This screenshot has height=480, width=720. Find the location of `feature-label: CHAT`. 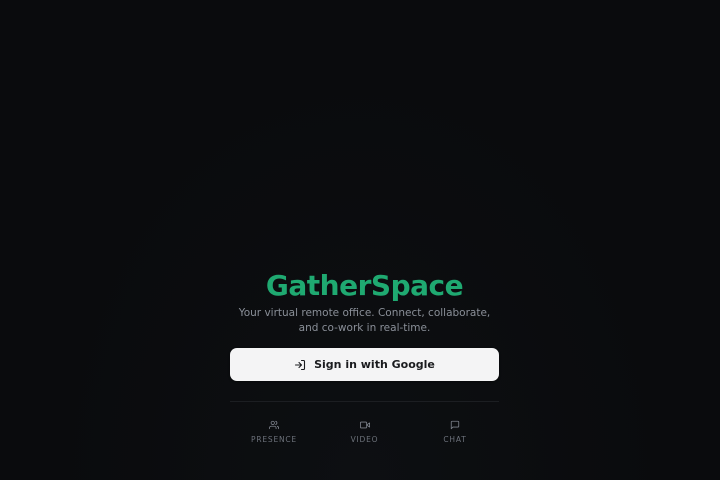

feature-label: CHAT is located at coordinates (455, 439).